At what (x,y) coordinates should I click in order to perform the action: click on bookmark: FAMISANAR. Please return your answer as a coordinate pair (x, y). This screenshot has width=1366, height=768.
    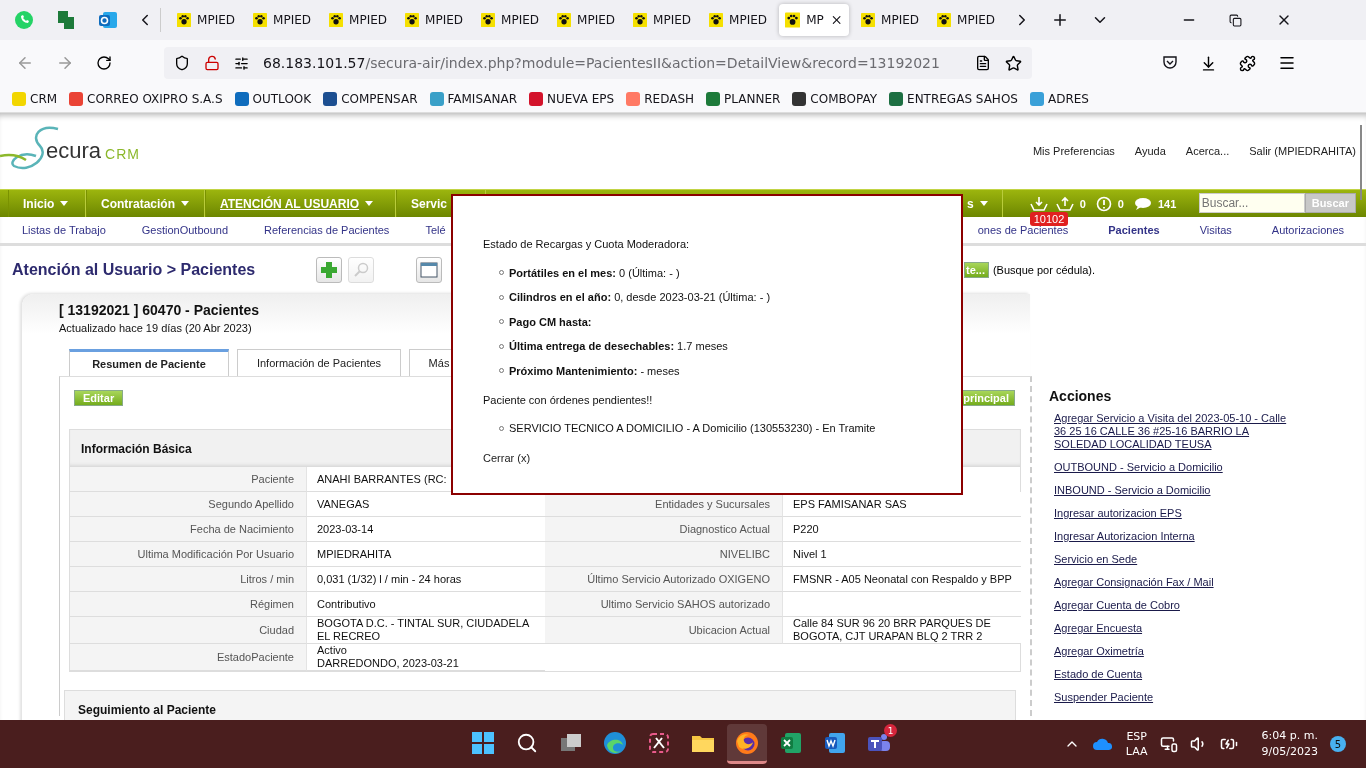
    Looking at the image, I should click on (473, 99).